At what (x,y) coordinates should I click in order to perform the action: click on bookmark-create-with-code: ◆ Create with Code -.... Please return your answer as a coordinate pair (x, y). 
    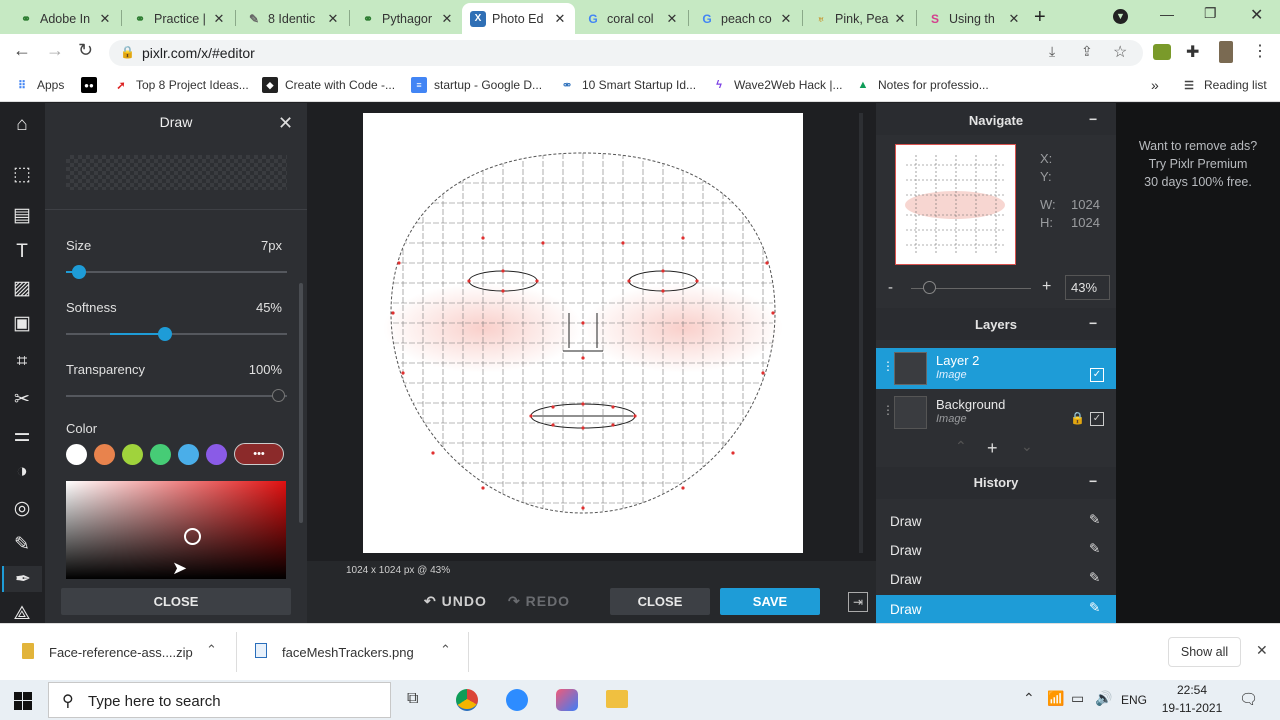
    Looking at the image, I should click on (328, 85).